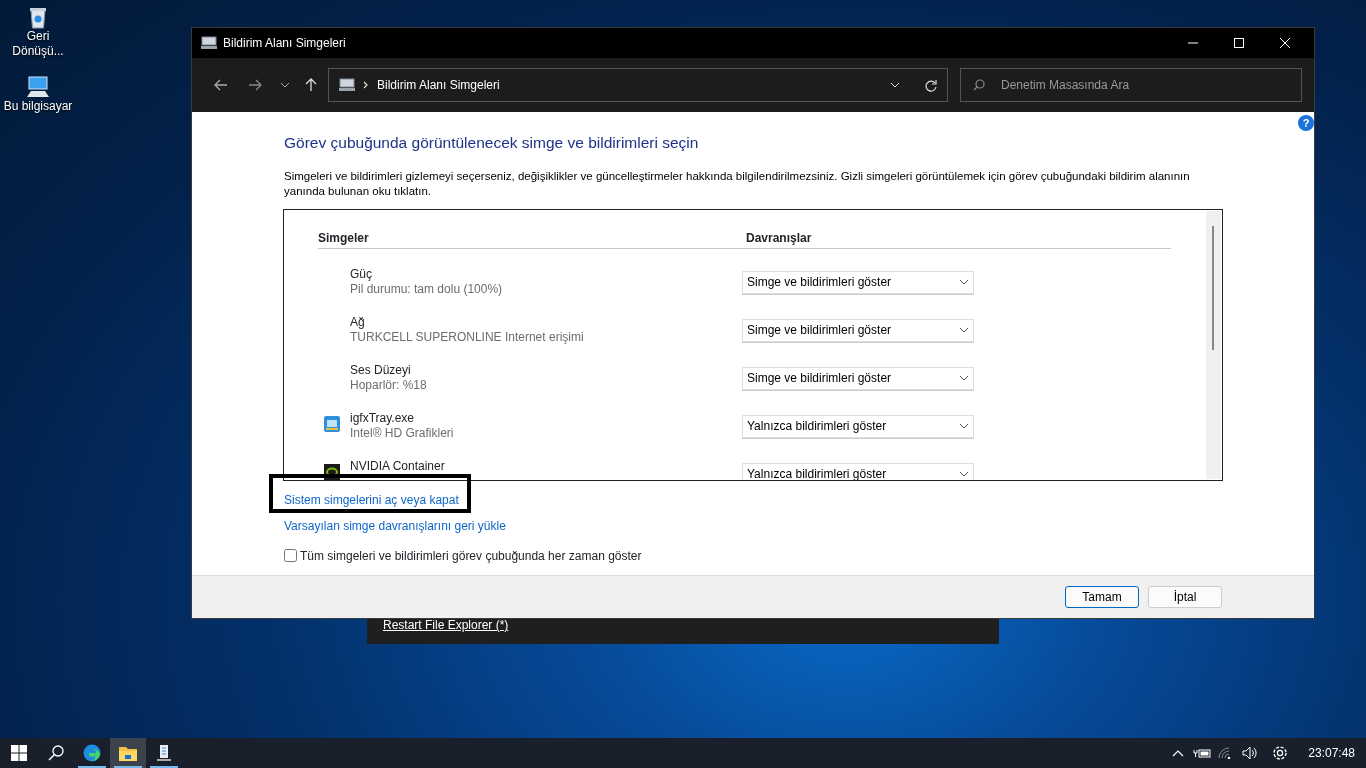  I want to click on refresh-icon, so click(930, 86).